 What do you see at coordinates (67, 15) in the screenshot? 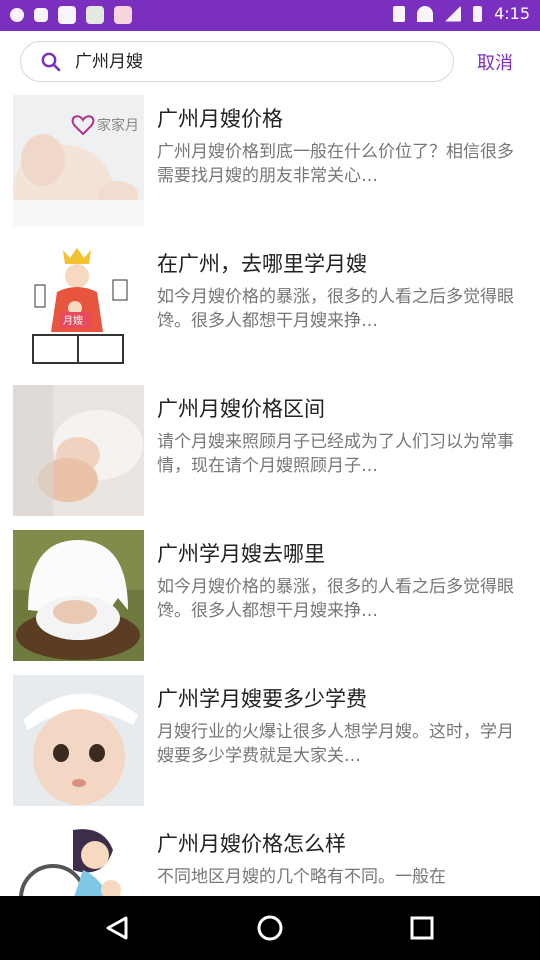
I see `app-icon` at bounding box center [67, 15].